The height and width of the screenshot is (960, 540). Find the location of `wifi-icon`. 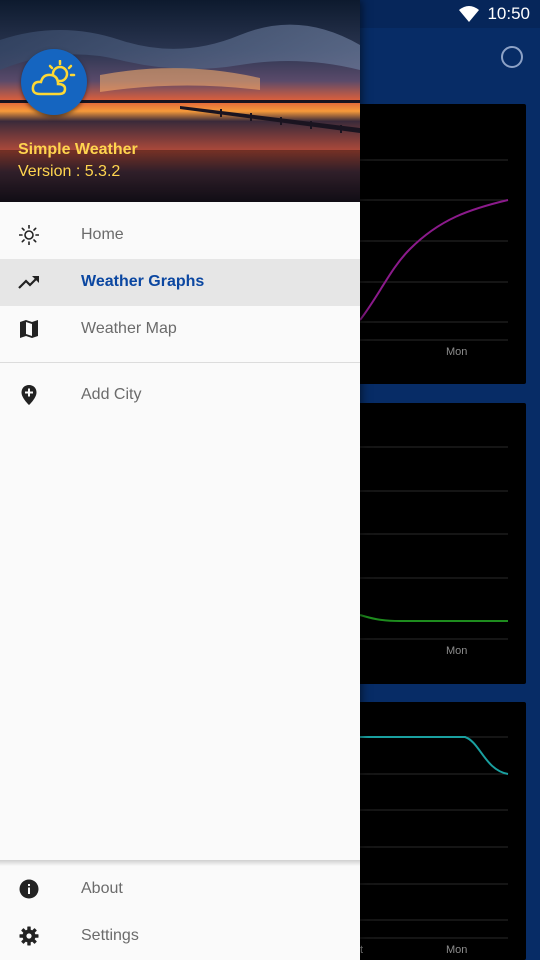

wifi-icon is located at coordinates (469, 14).